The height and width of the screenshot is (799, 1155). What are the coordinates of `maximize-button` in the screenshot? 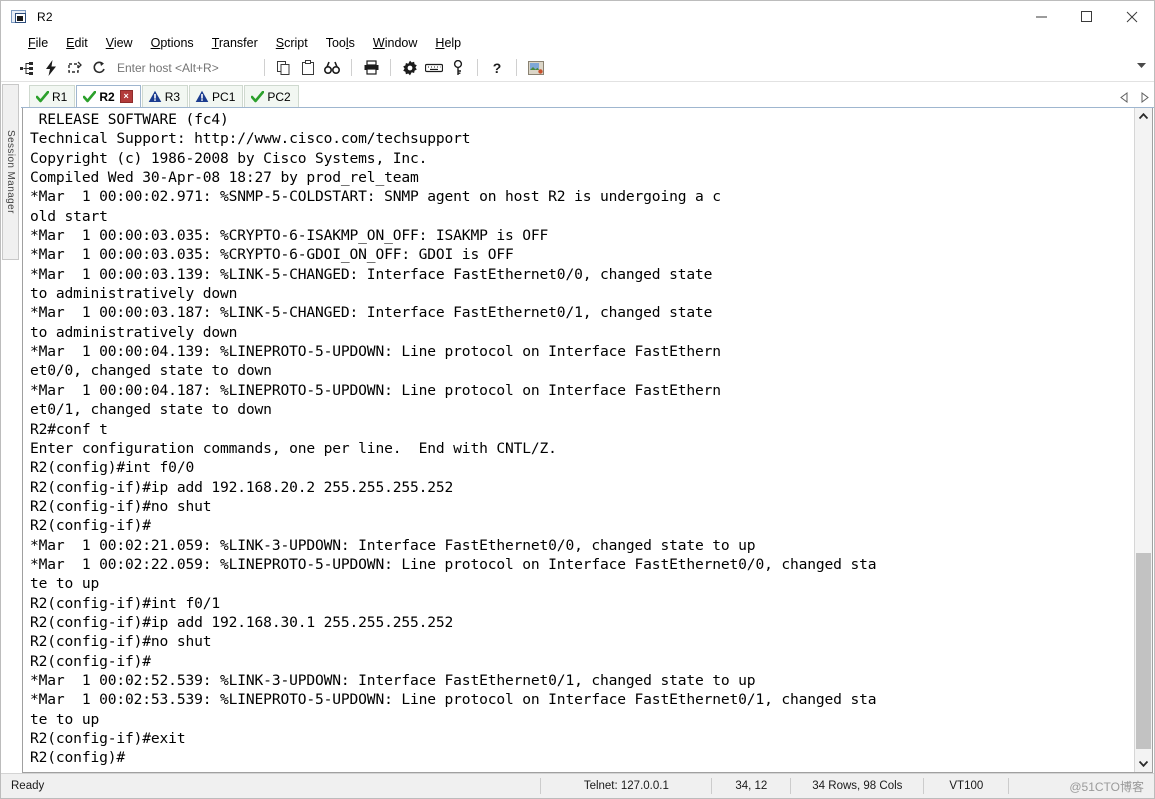 It's located at (1086, 17).